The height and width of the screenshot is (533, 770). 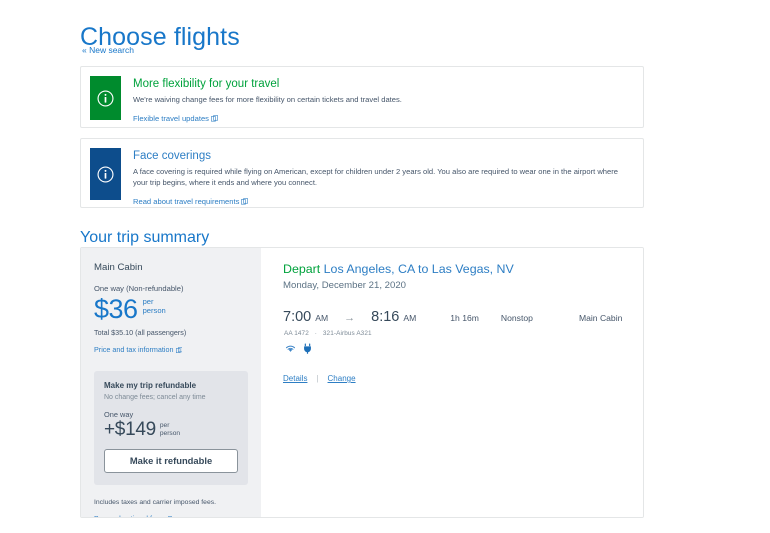 I want to click on flight-stops: Nonstop, so click(x=516, y=318).